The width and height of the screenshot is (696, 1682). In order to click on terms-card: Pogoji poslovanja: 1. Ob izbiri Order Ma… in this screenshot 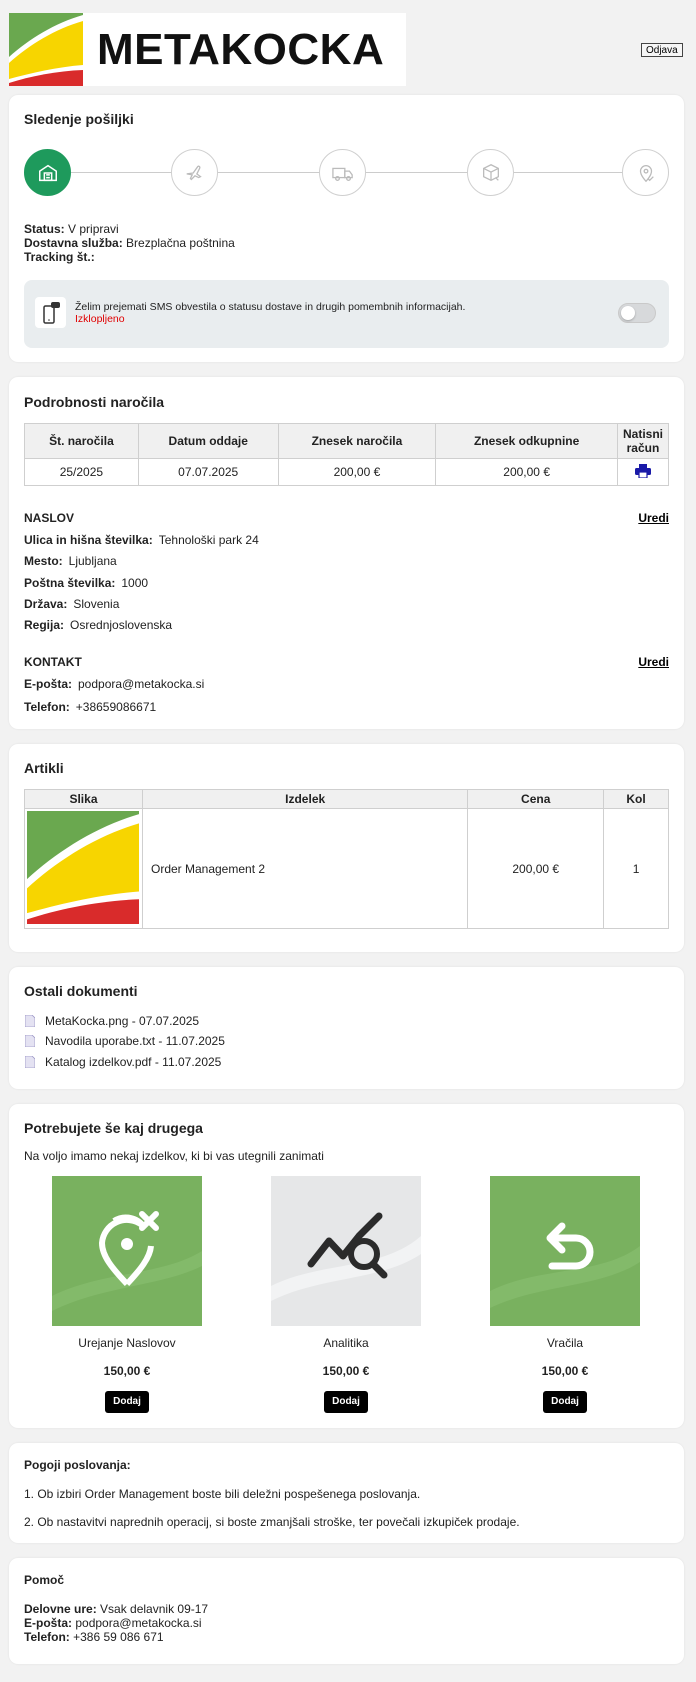, I will do `click(346, 1493)`.